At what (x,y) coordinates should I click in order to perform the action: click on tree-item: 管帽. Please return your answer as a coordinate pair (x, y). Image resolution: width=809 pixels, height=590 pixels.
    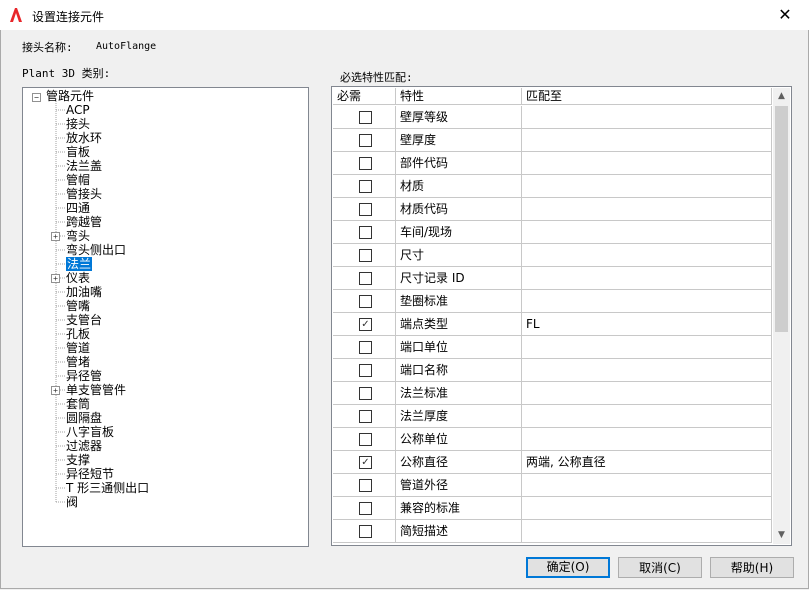
    Looking at the image, I should click on (78, 180).